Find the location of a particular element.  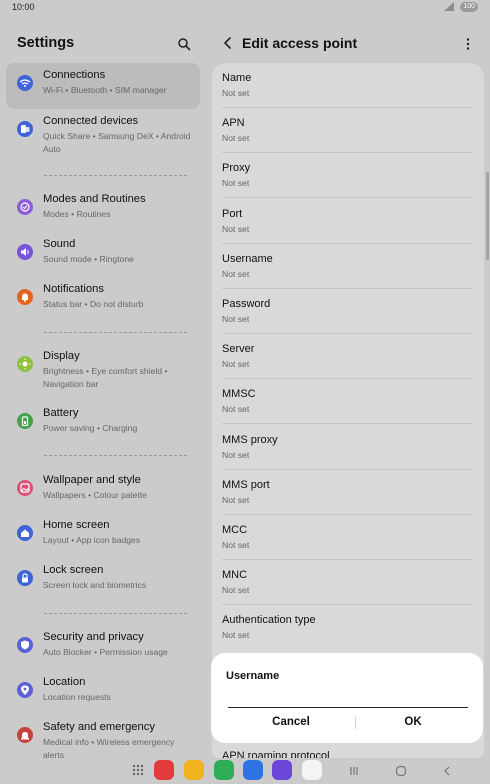

settings-item-title: Connections is located at coordinates (74, 75).